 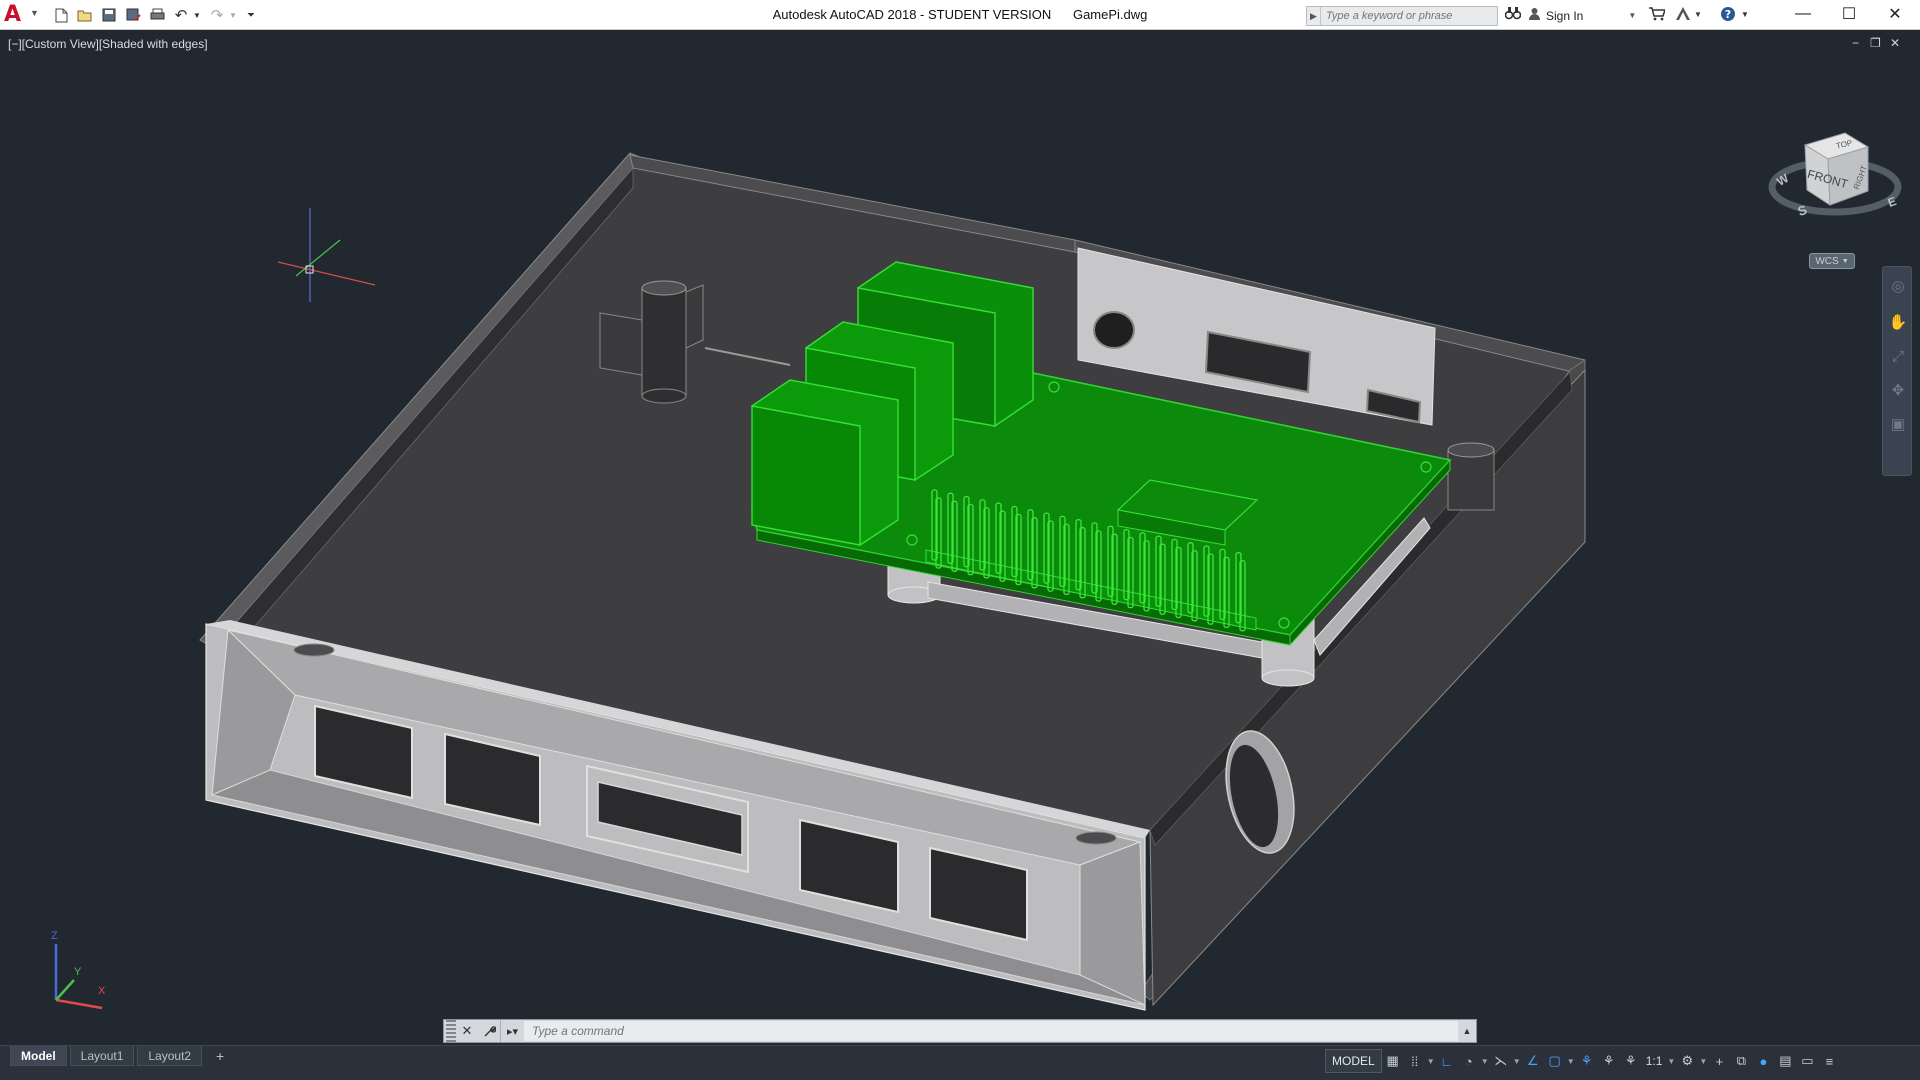 I want to click on showmotion-icon: ▣, so click(x=1898, y=425).